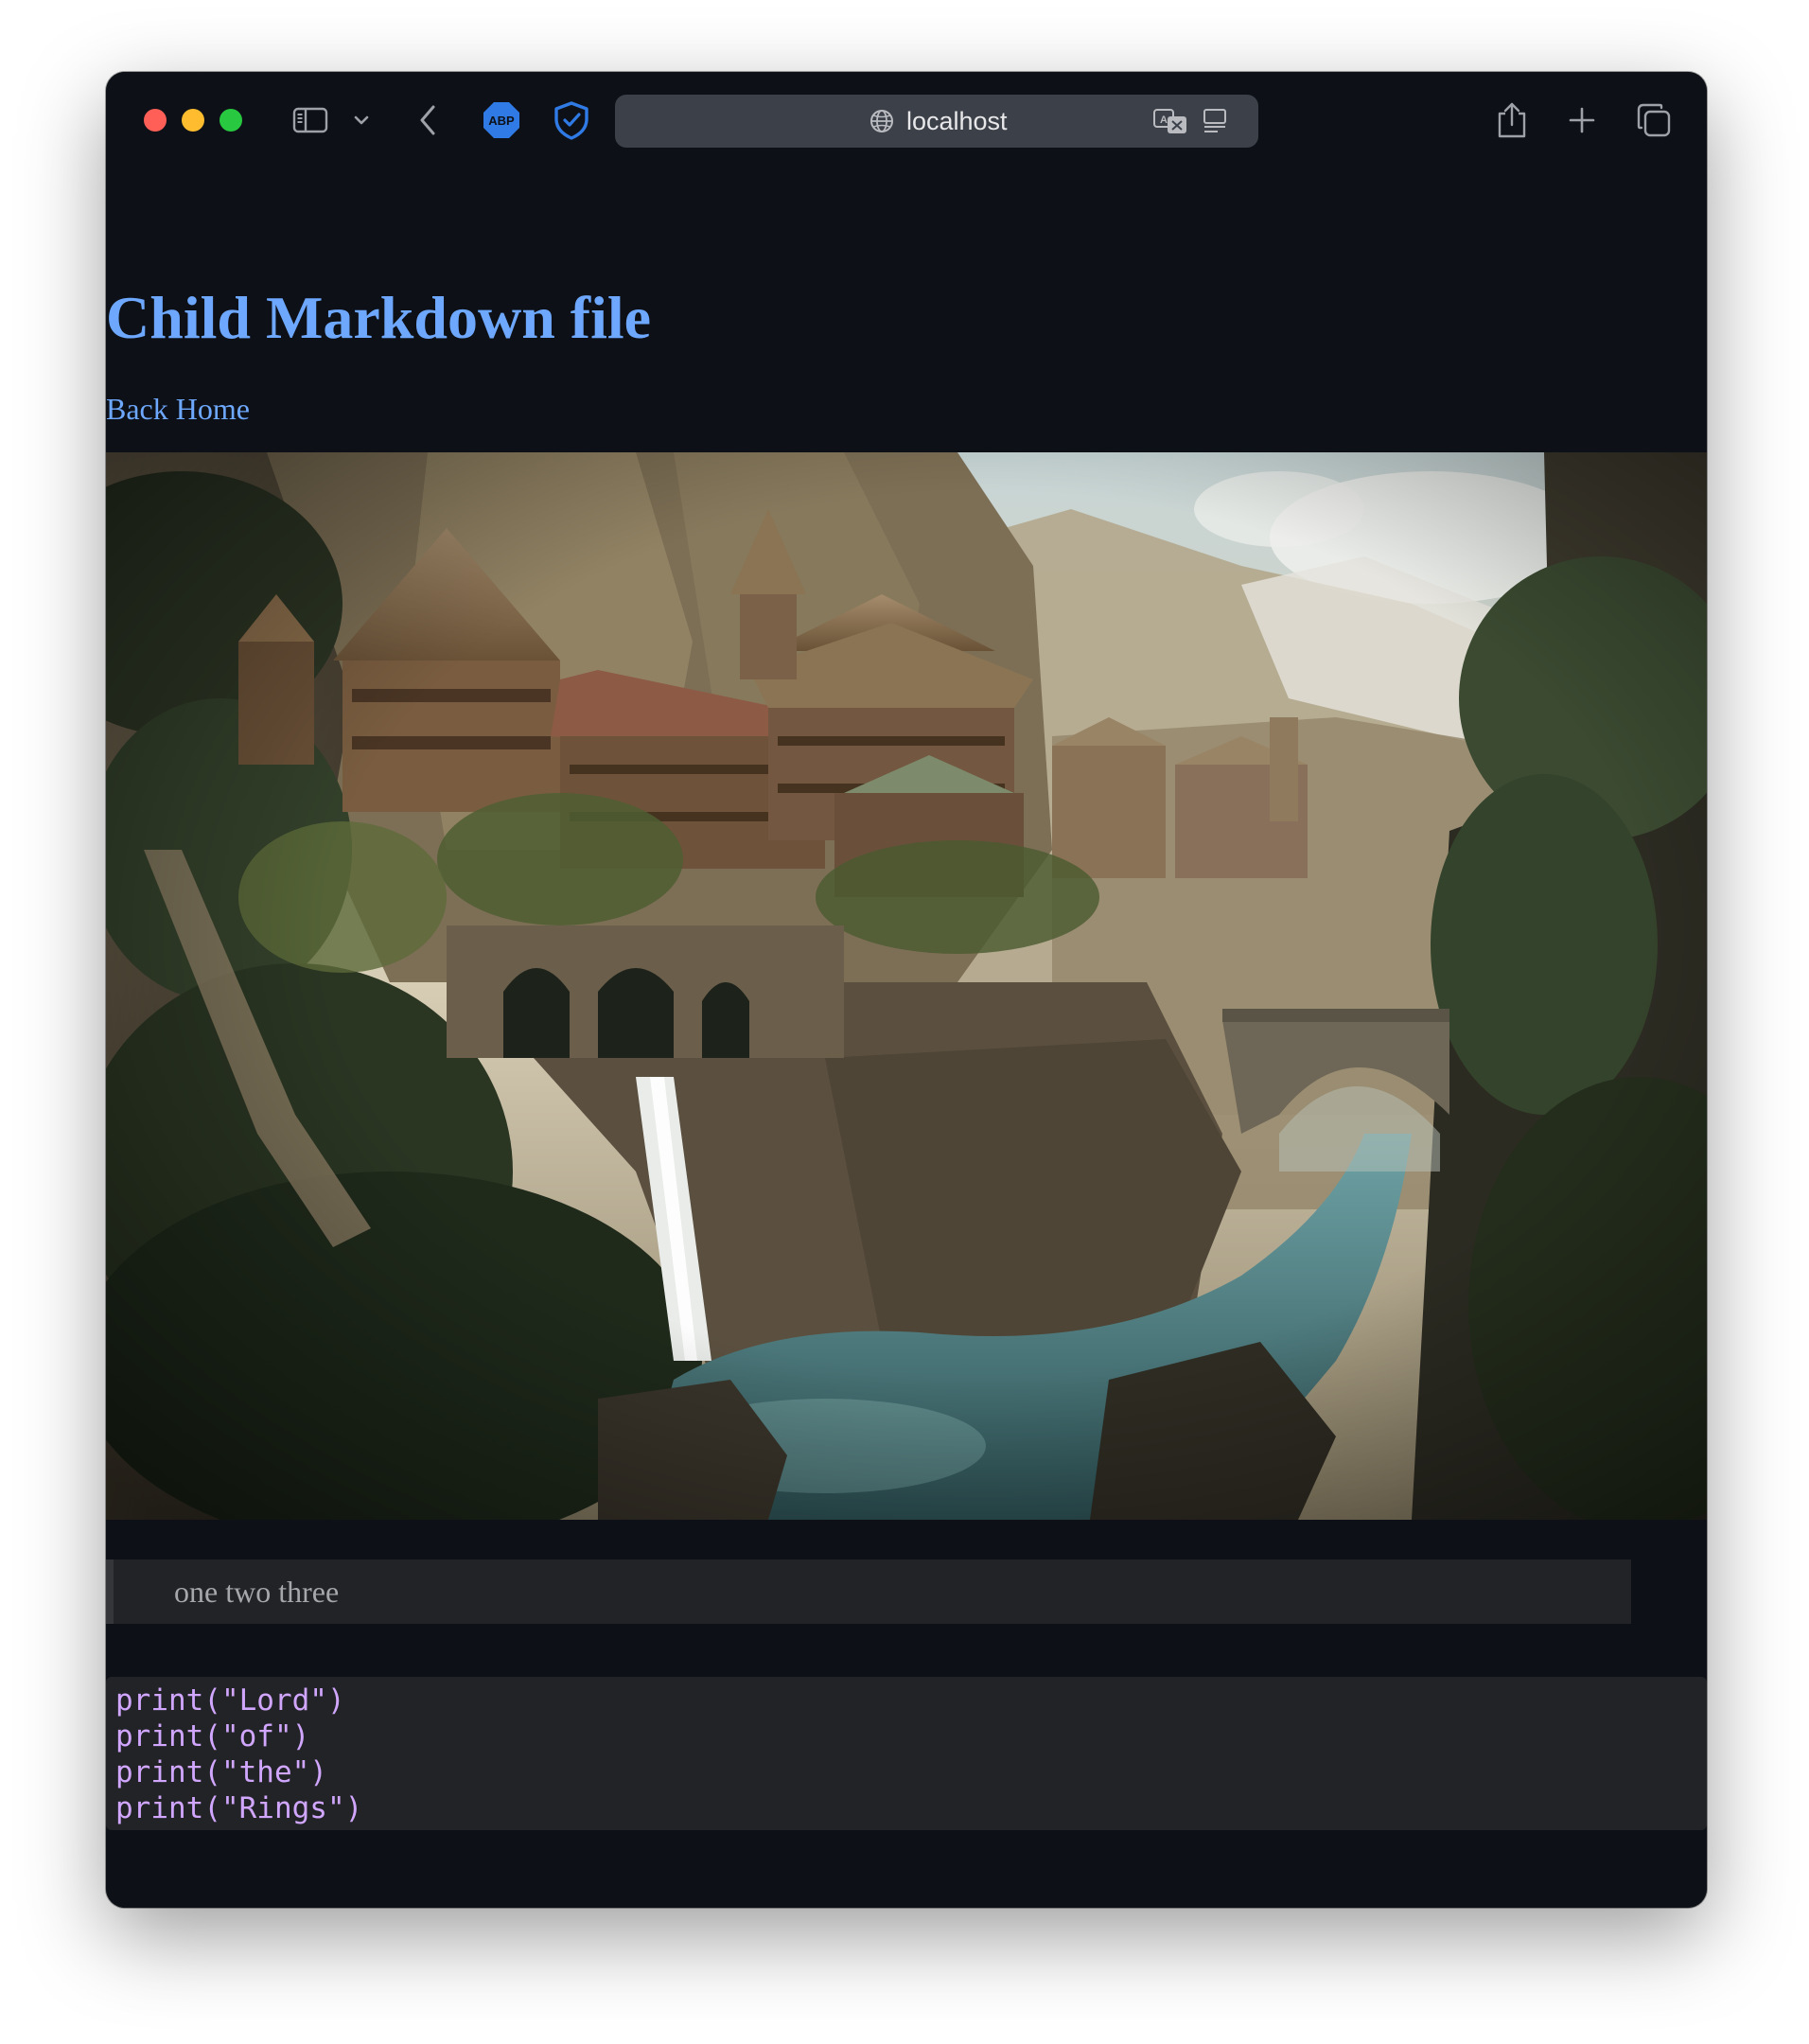  What do you see at coordinates (379, 317) in the screenshot?
I see `page-title: Child Markdown file` at bounding box center [379, 317].